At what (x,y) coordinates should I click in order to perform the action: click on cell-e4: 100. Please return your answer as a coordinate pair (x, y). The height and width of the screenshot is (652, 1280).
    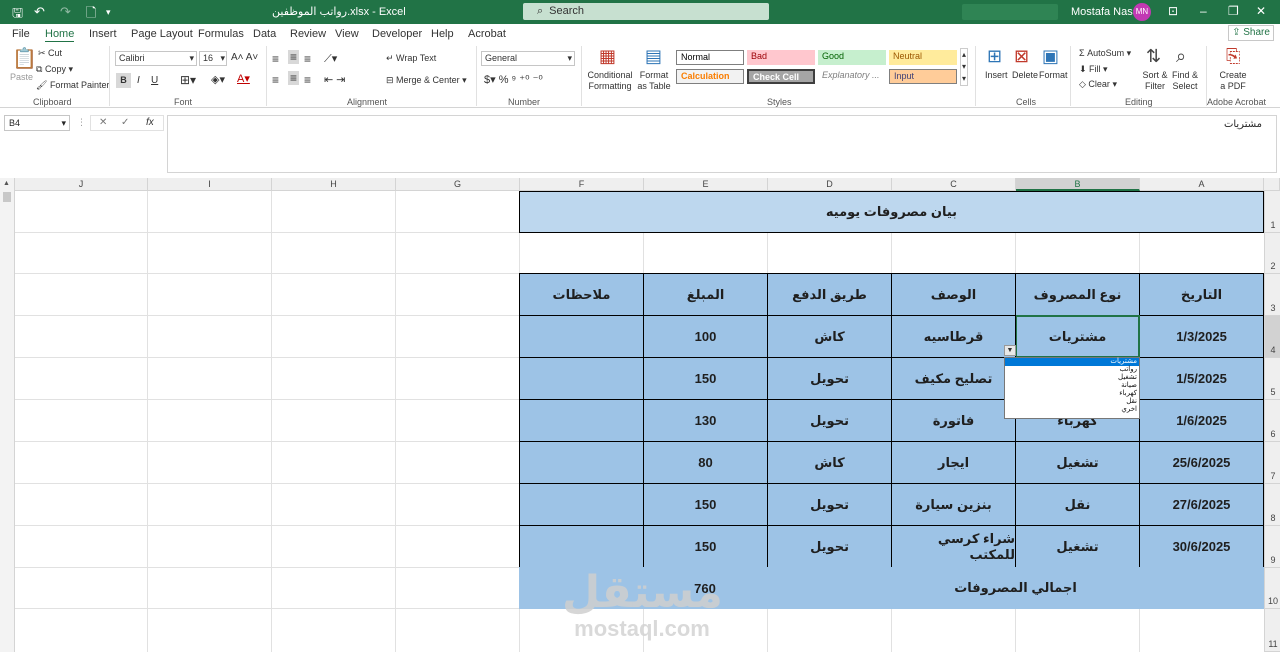
    Looking at the image, I should click on (705, 336).